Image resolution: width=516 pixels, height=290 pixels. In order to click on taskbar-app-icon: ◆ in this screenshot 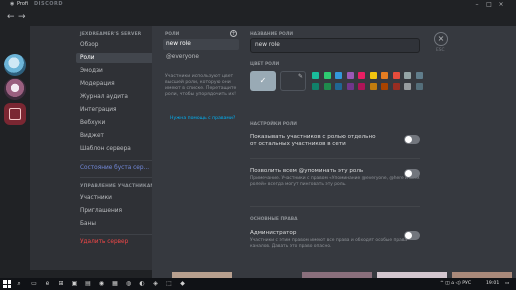, I will do `click(183, 284)`.